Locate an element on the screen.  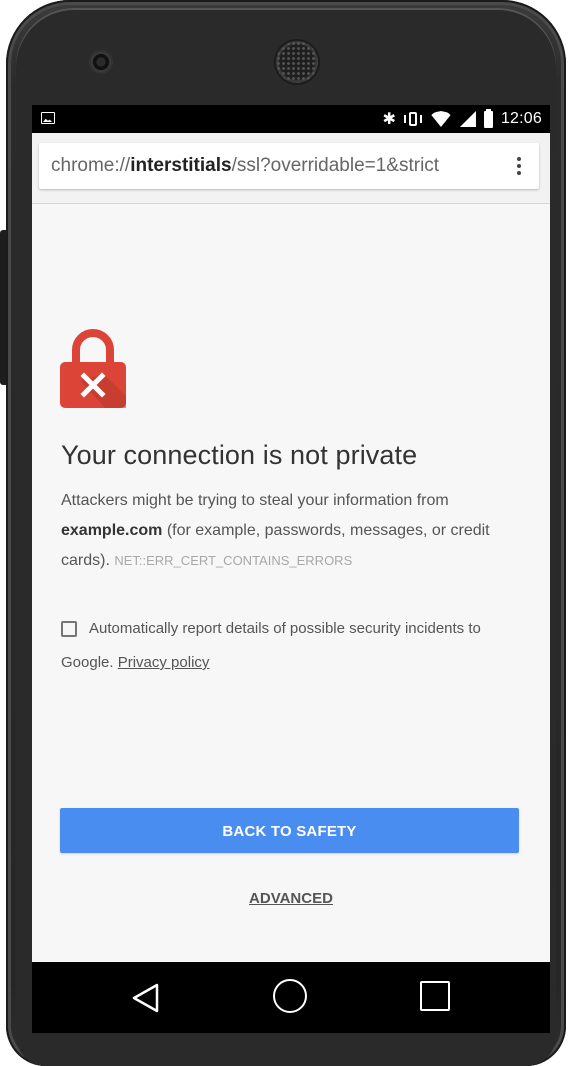
bluetooth-icon: ✱ is located at coordinates (389, 118).